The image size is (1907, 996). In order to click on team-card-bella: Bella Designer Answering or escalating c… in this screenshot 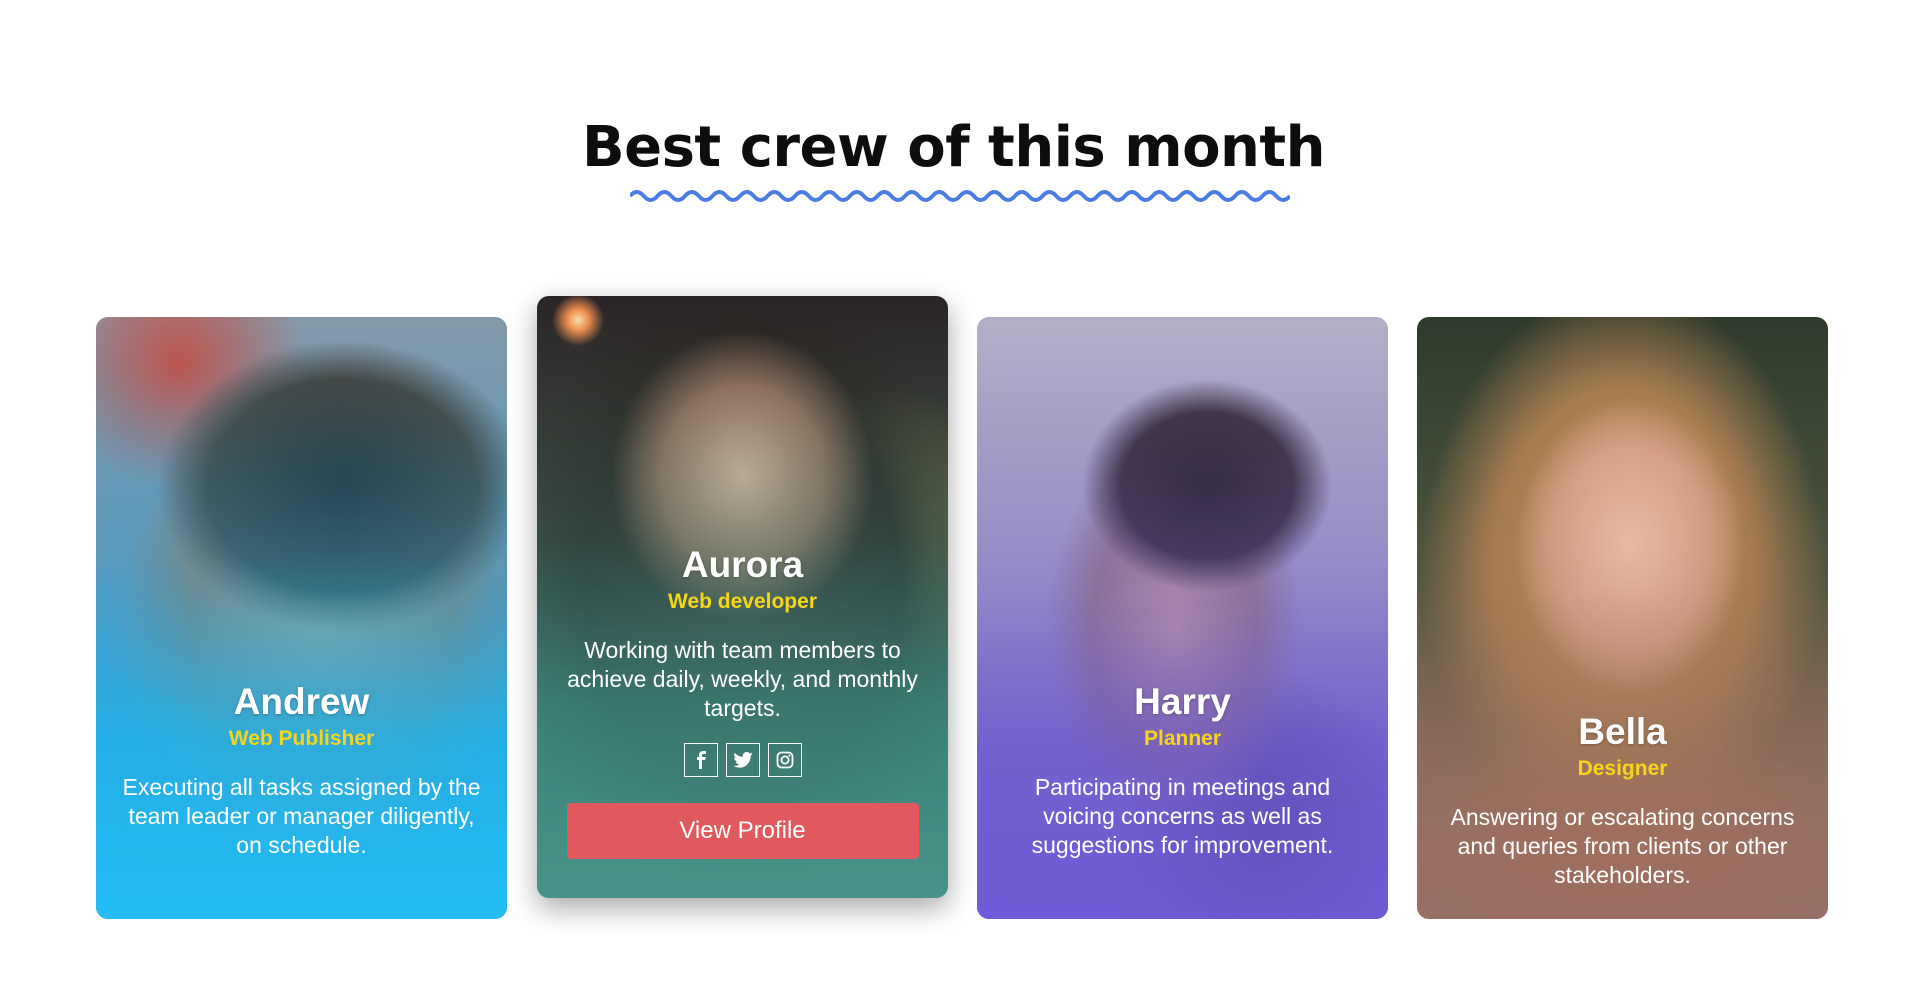, I will do `click(1622, 618)`.